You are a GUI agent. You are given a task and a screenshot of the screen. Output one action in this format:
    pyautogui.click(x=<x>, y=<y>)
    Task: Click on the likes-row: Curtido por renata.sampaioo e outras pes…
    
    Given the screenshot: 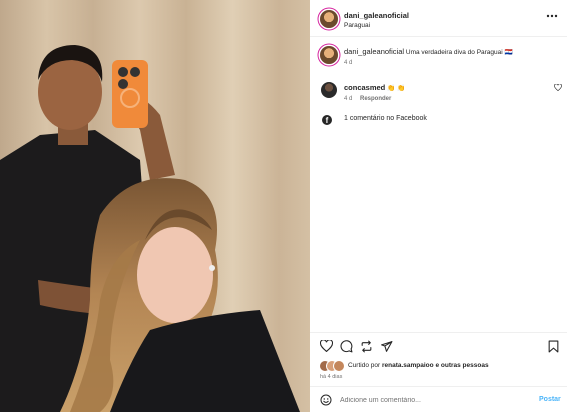 What is the action you would take?
    pyautogui.click(x=438, y=366)
    